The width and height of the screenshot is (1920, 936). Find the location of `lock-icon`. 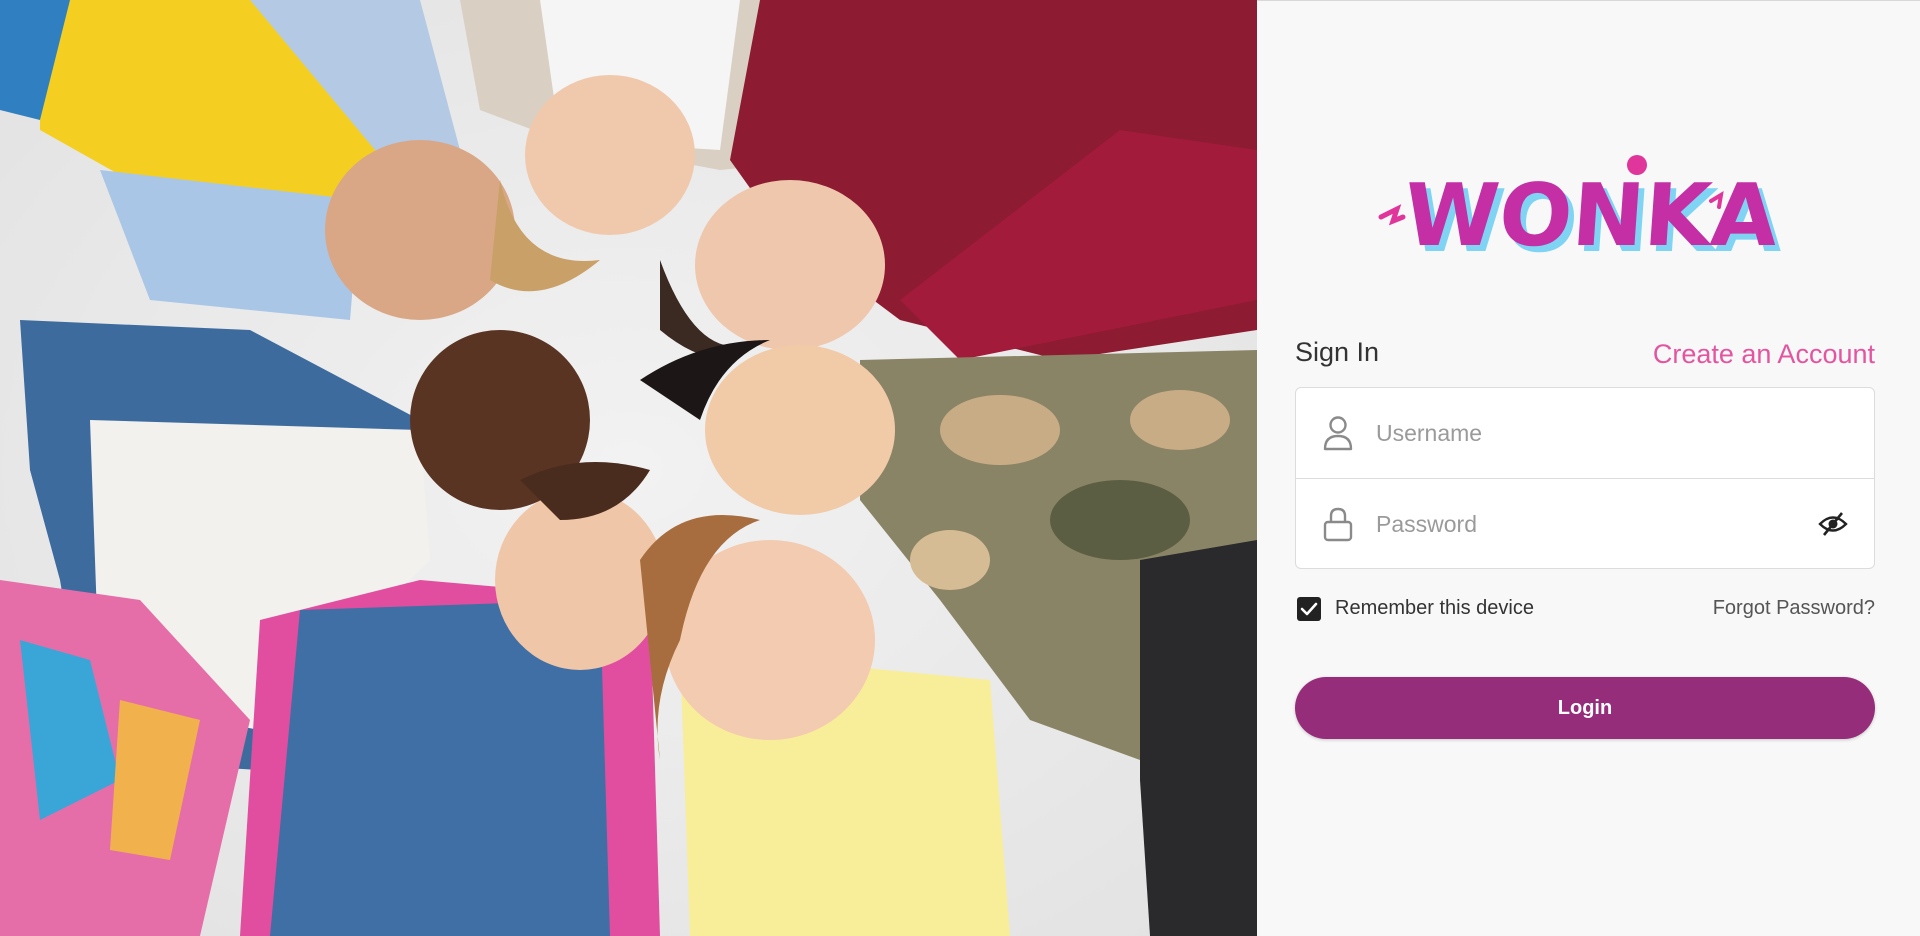

lock-icon is located at coordinates (1338, 524).